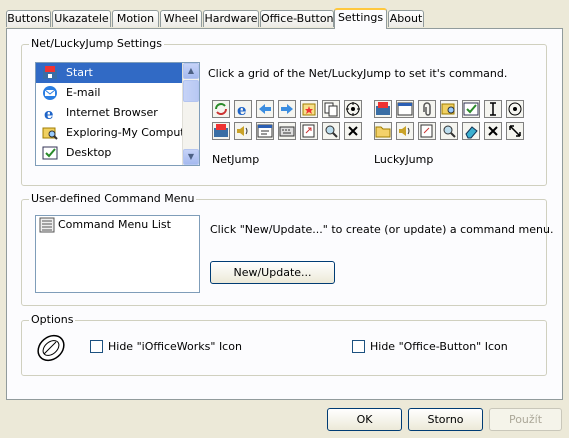  Describe the element at coordinates (191, 157) in the screenshot. I see `scroll-down-arrow-icon: ▼` at that location.